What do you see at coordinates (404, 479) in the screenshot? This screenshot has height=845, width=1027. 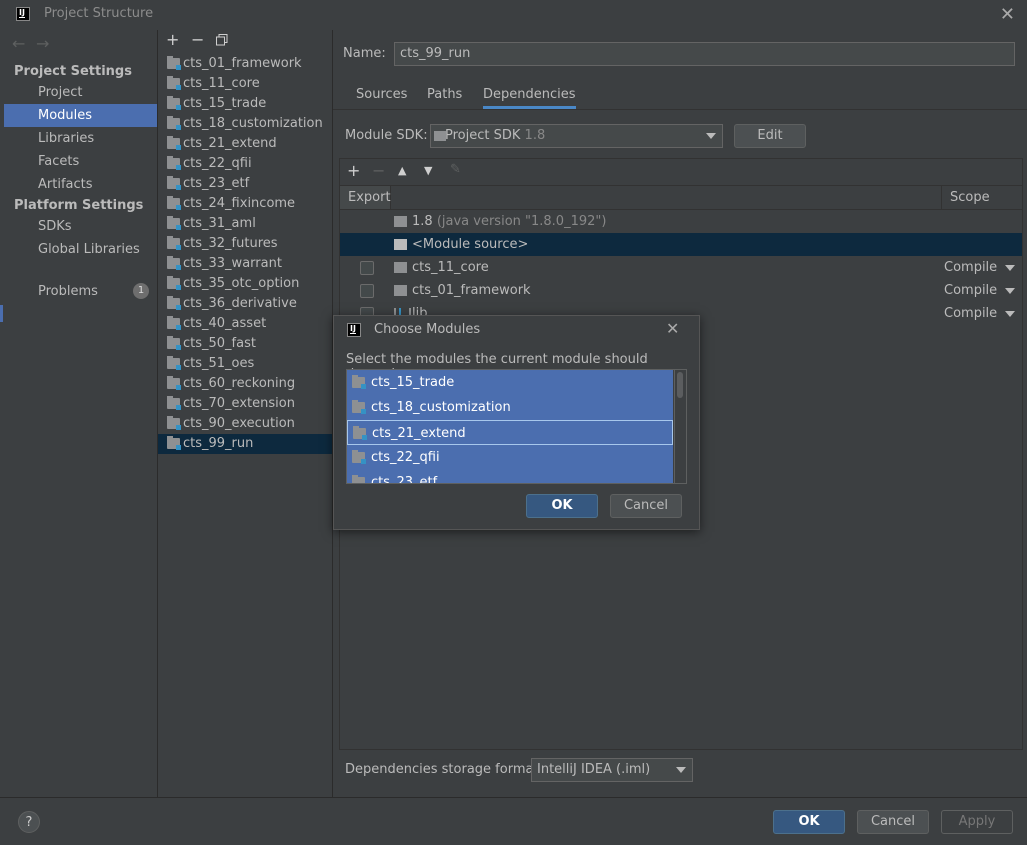 I see `module-choice-name: cts_23_etf` at bounding box center [404, 479].